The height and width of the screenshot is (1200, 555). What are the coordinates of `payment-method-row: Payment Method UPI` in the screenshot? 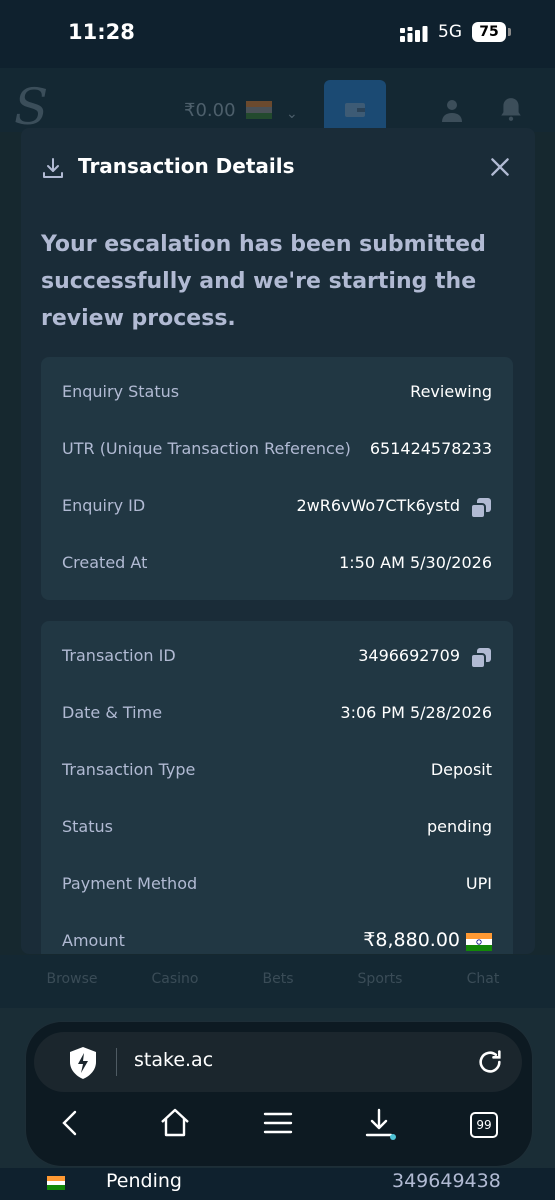 It's located at (277, 886).